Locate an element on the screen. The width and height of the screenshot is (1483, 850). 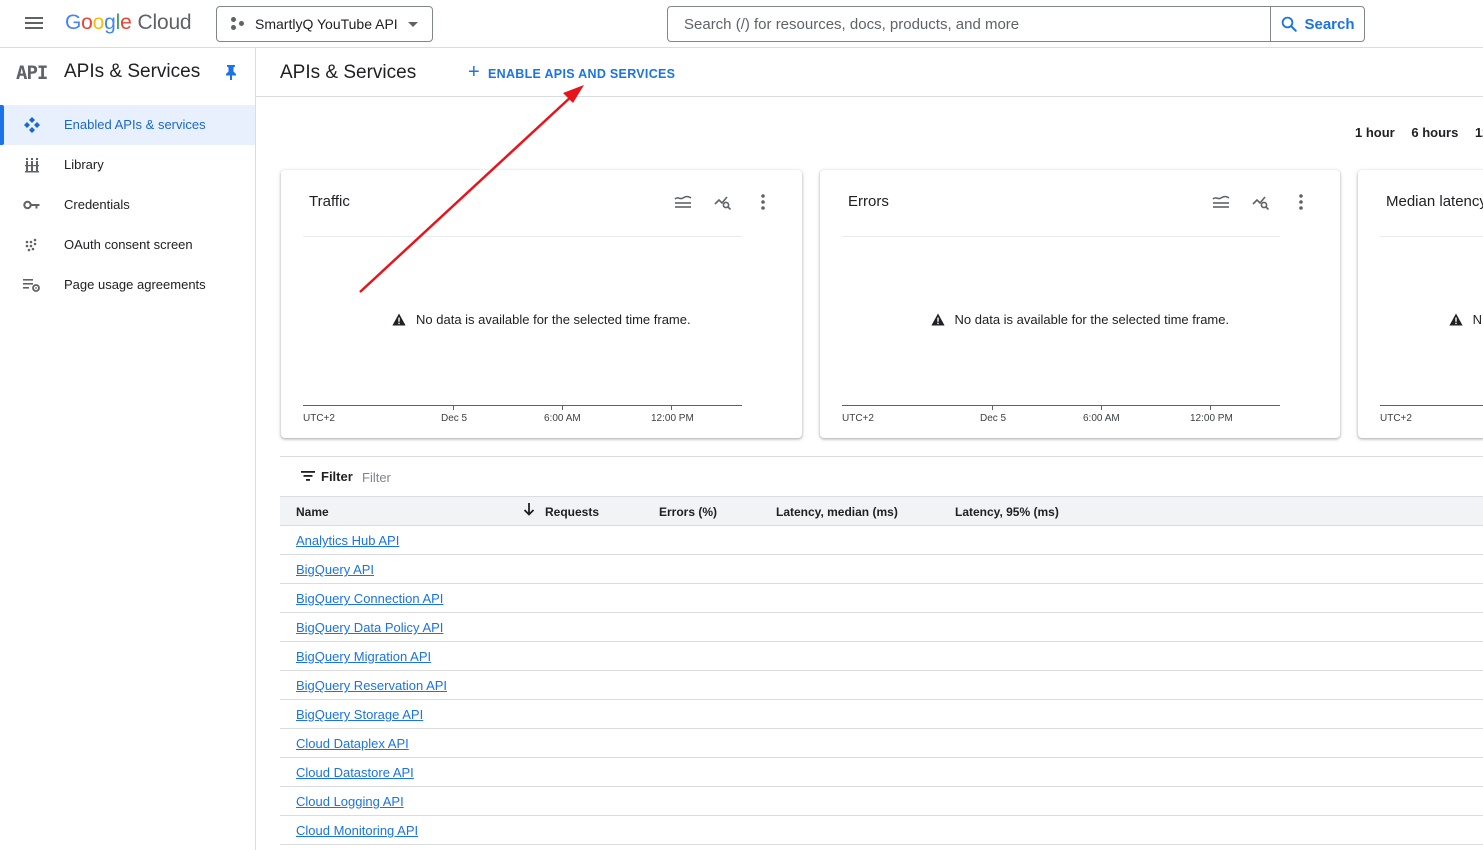
median-latency-chart-card: Median latency N UTC+2 is located at coordinates (1420, 304).